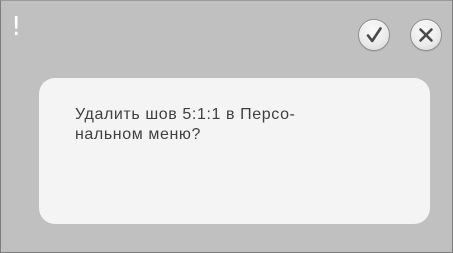  Describe the element at coordinates (16, 27) in the screenshot. I see `exclamation-icon: !` at that location.